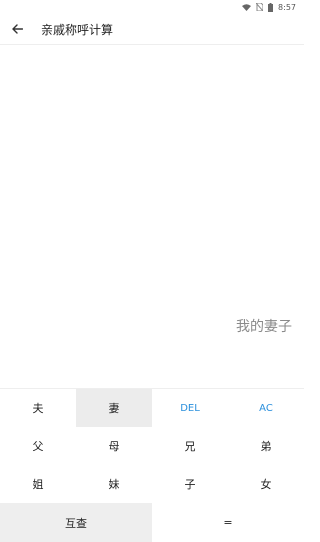  Describe the element at coordinates (228, 522) in the screenshot. I see `equals-button: =` at that location.